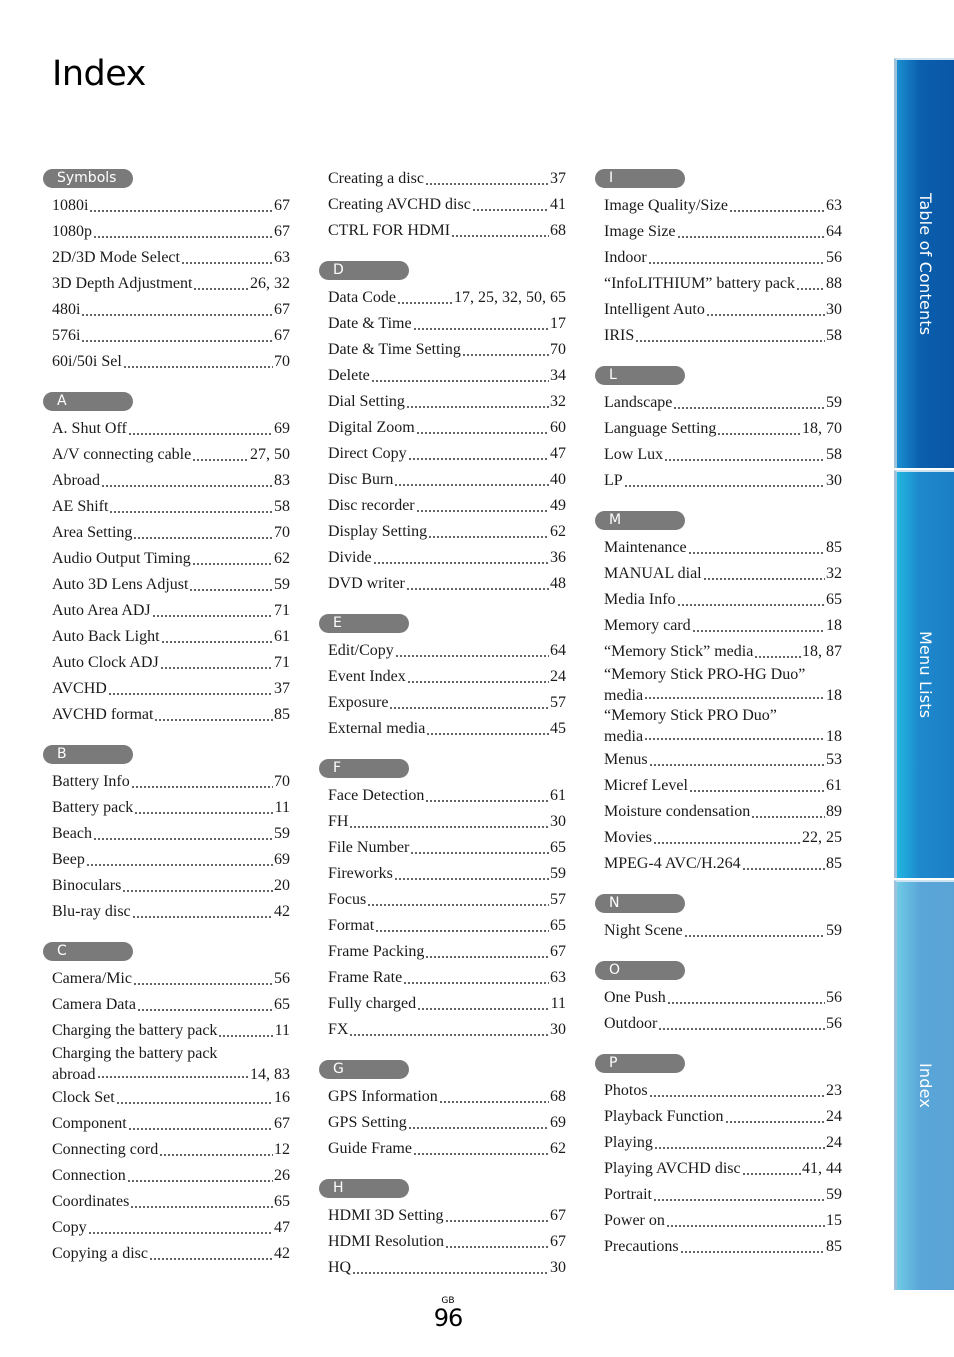 The image size is (954, 1357). What do you see at coordinates (834, 1221) in the screenshot?
I see `entry-page-refs: 15` at bounding box center [834, 1221].